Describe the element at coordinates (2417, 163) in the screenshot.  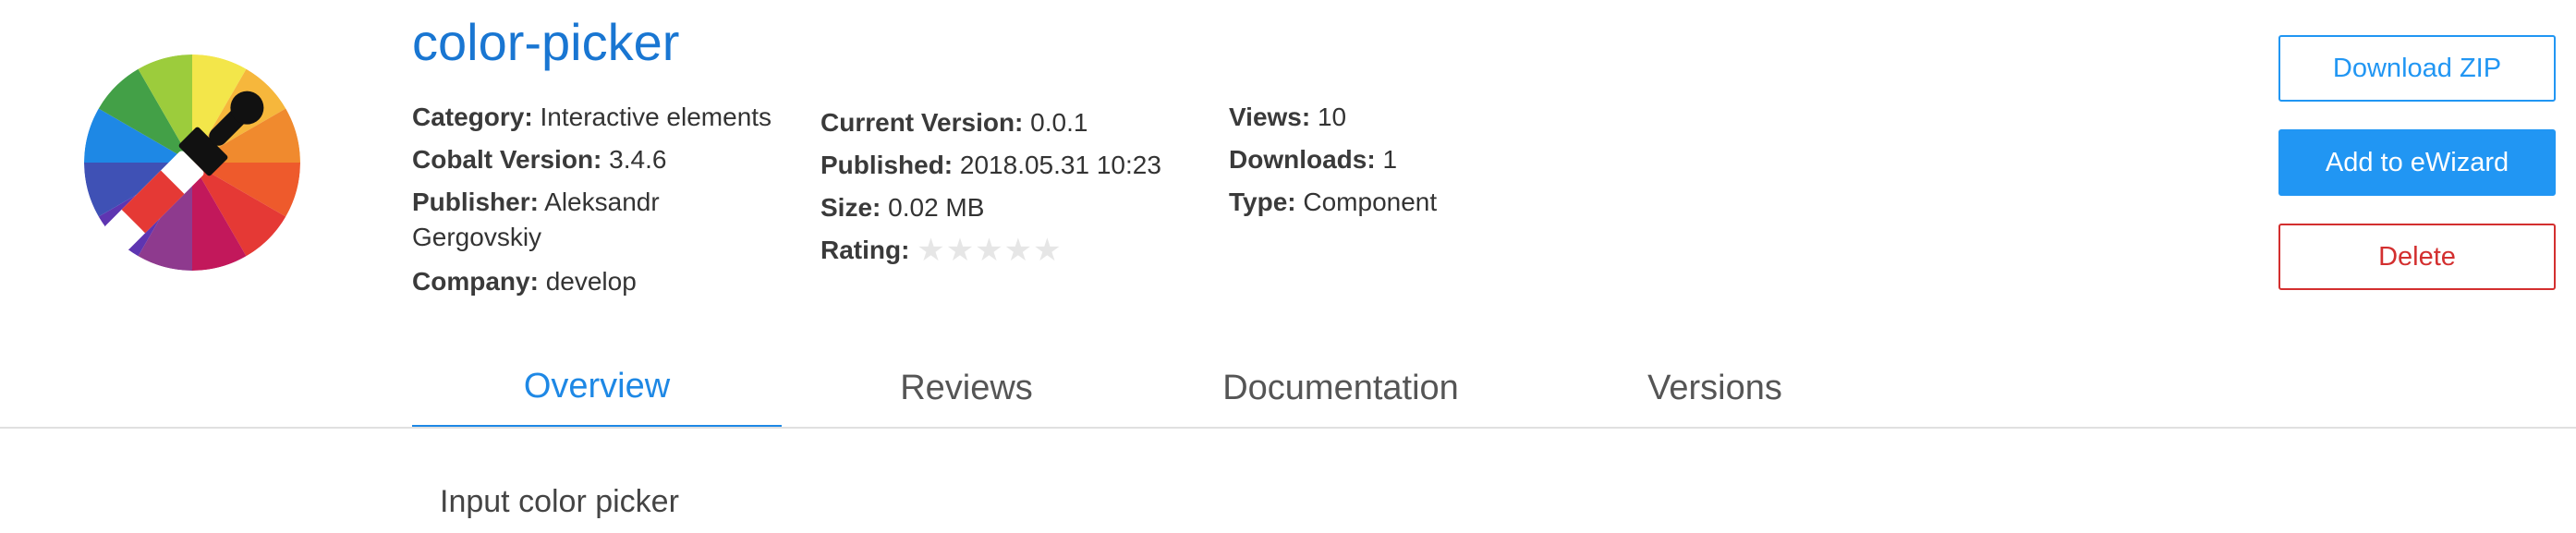
I see `add-to-ewizard-button: Add to eWizard` at that location.